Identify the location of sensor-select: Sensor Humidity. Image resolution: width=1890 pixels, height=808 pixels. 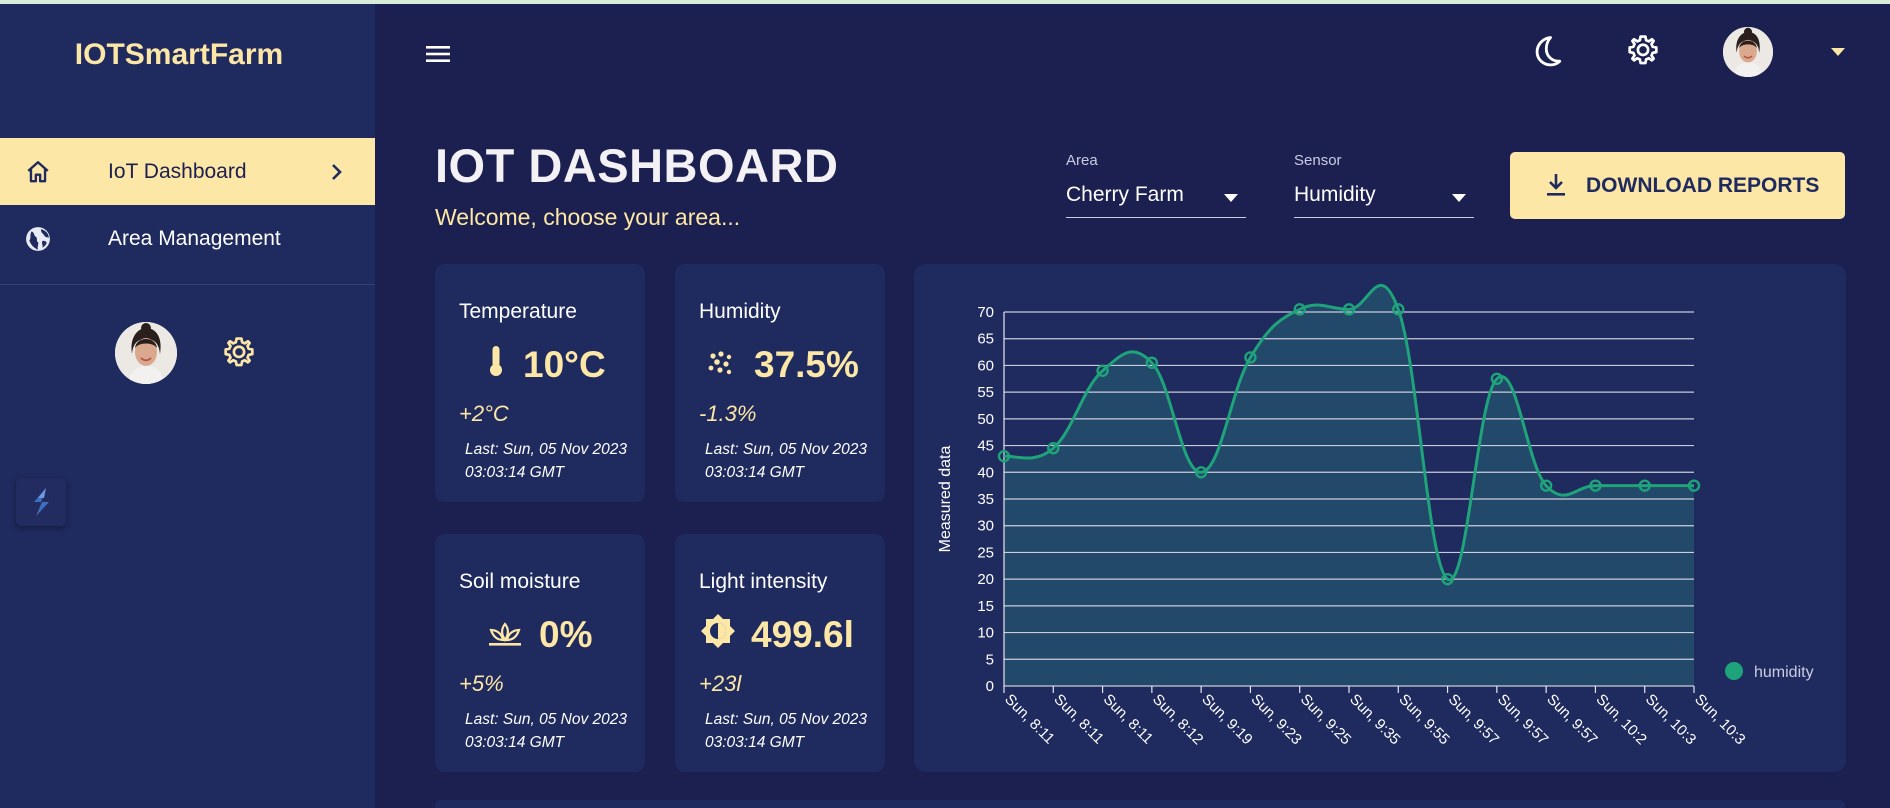
(1384, 185).